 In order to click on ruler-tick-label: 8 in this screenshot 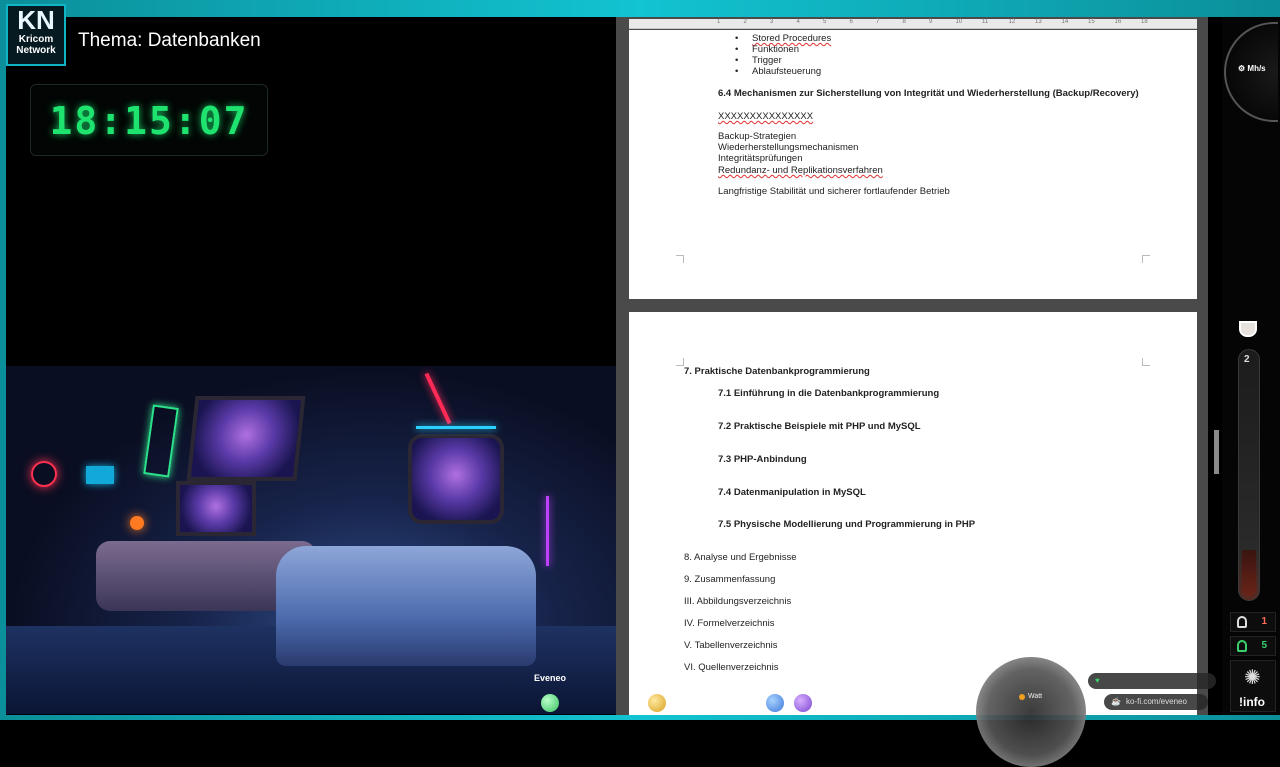, I will do `click(904, 22)`.